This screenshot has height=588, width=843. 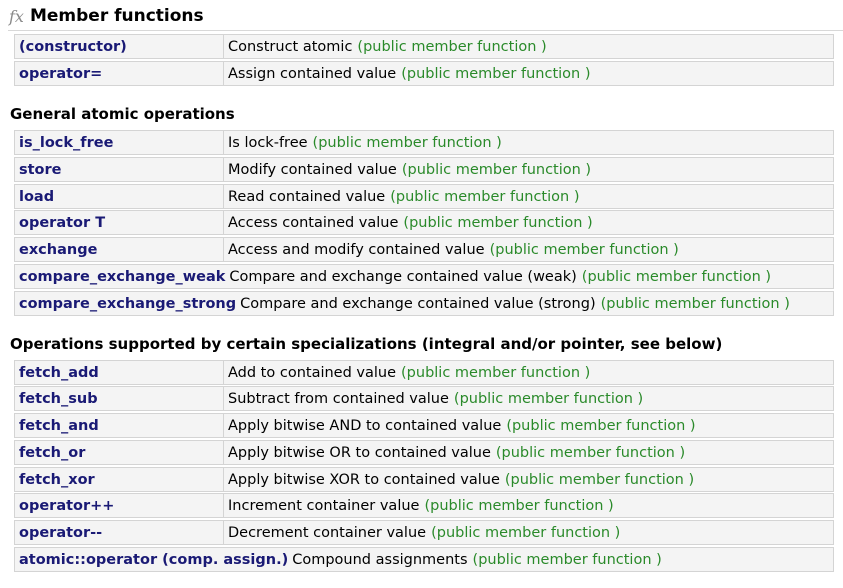 I want to click on member-description: Read contained value, so click(x=307, y=196).